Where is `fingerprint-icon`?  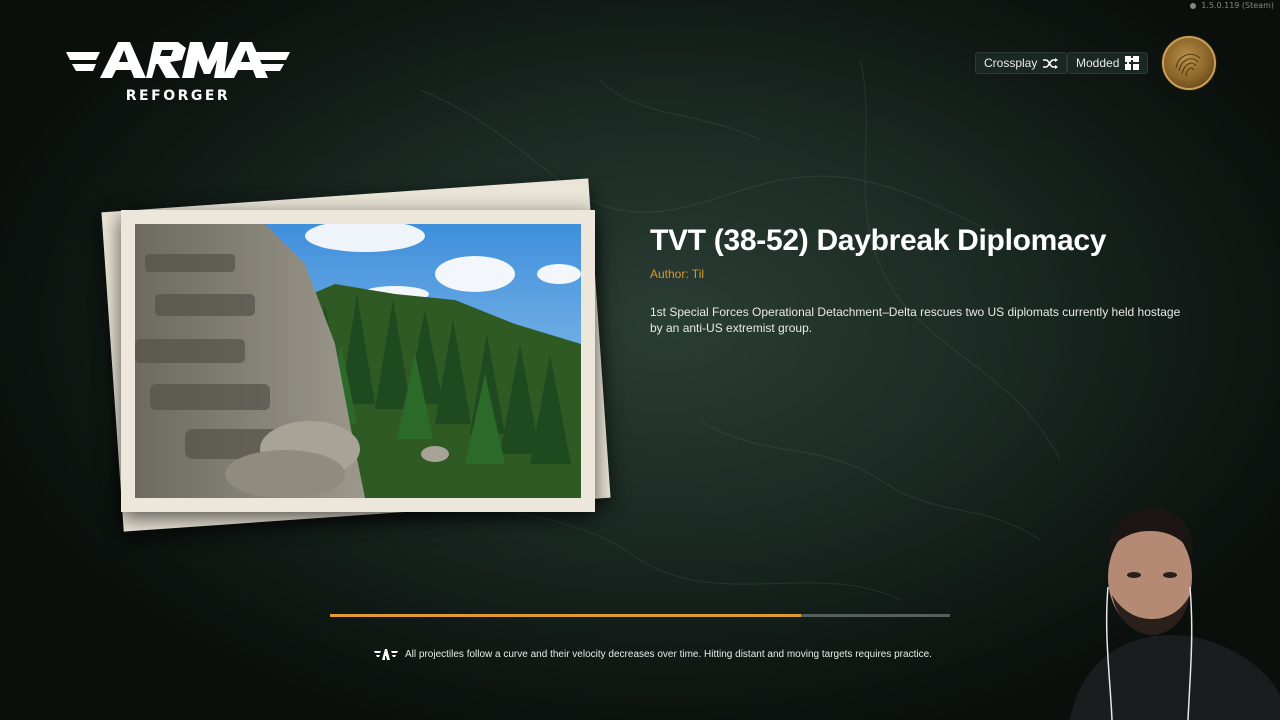 fingerprint-icon is located at coordinates (1188, 65).